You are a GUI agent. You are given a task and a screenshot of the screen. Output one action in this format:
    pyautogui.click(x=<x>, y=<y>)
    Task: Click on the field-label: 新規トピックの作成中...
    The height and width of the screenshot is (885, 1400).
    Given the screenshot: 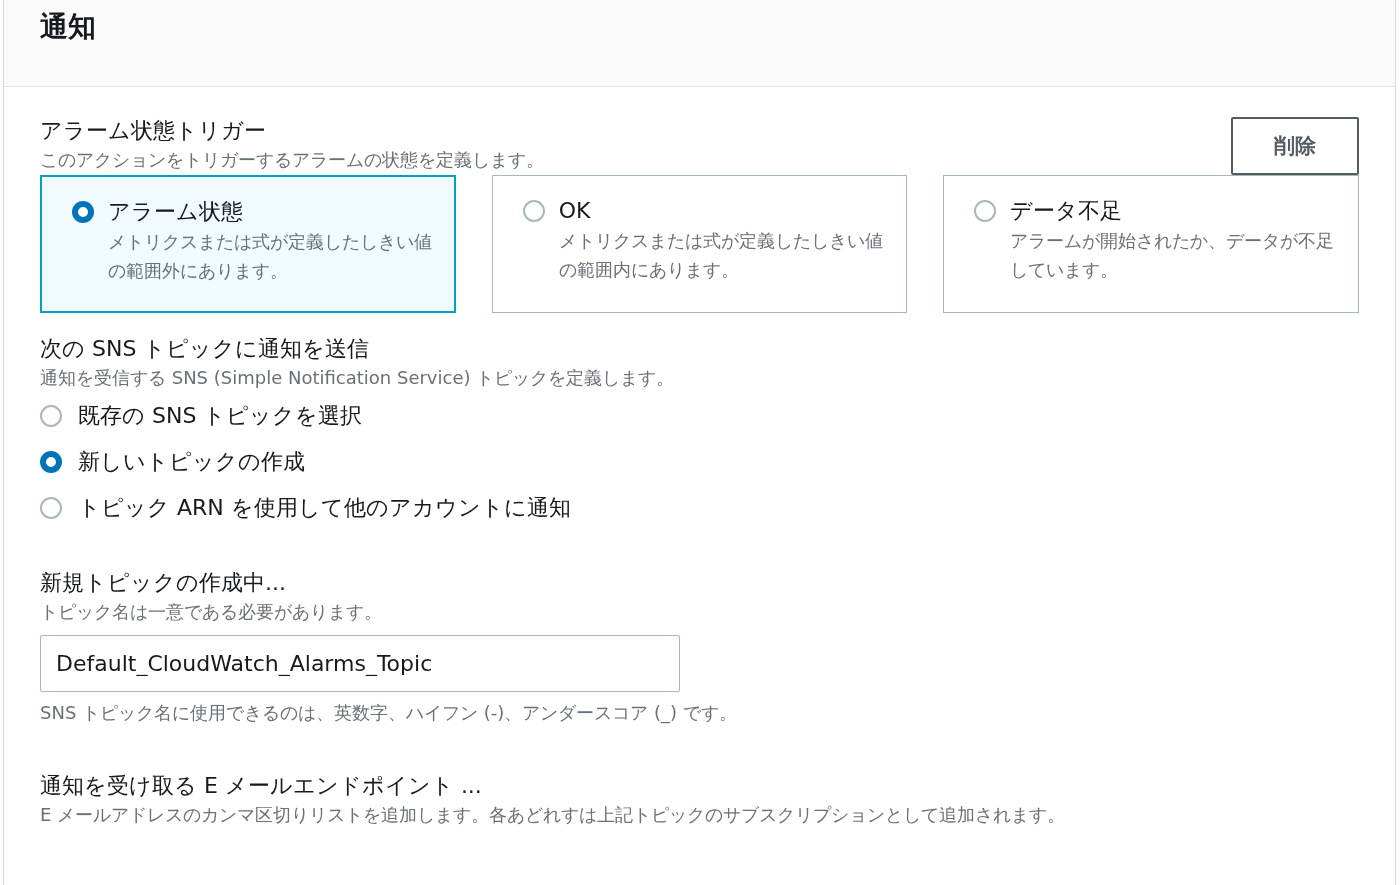 What is the action you would take?
    pyautogui.click(x=163, y=583)
    